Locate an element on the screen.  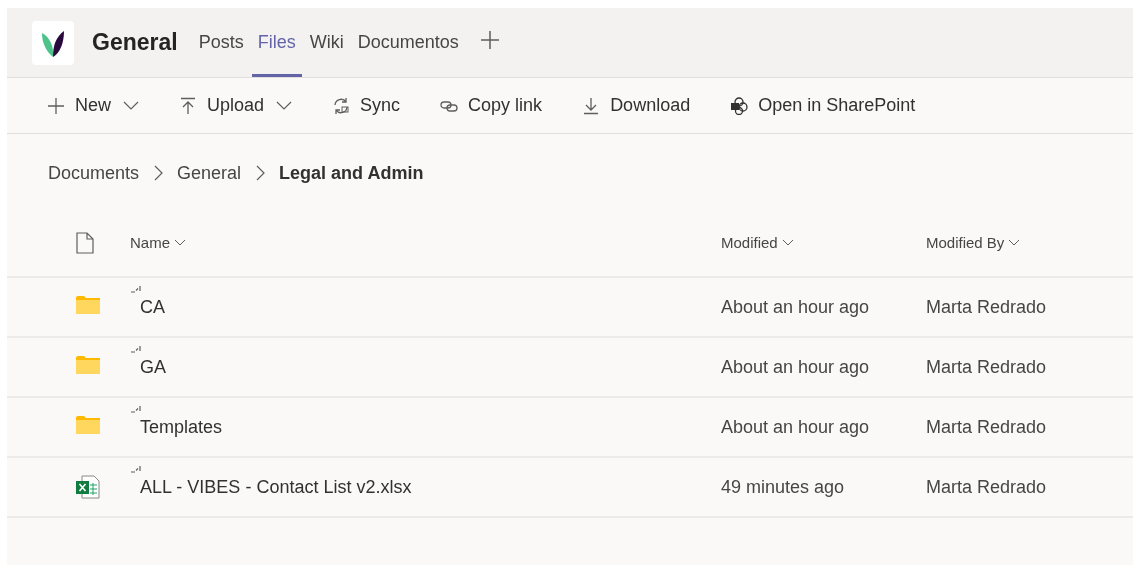
spreadsheet-icon is located at coordinates (88, 487).